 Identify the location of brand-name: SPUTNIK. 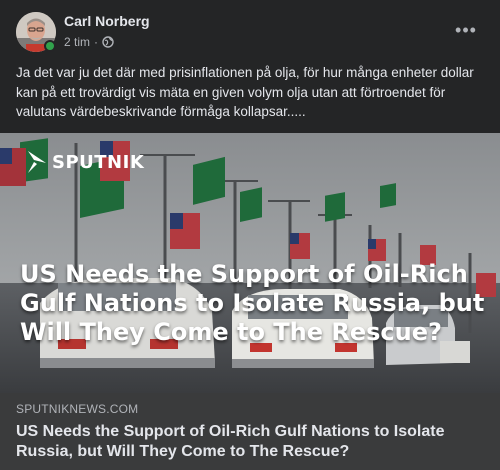
(98, 162).